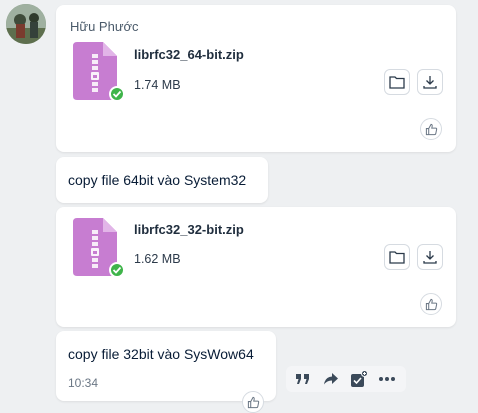  What do you see at coordinates (157, 259) in the screenshot?
I see `file-size: 1.62 MB` at bounding box center [157, 259].